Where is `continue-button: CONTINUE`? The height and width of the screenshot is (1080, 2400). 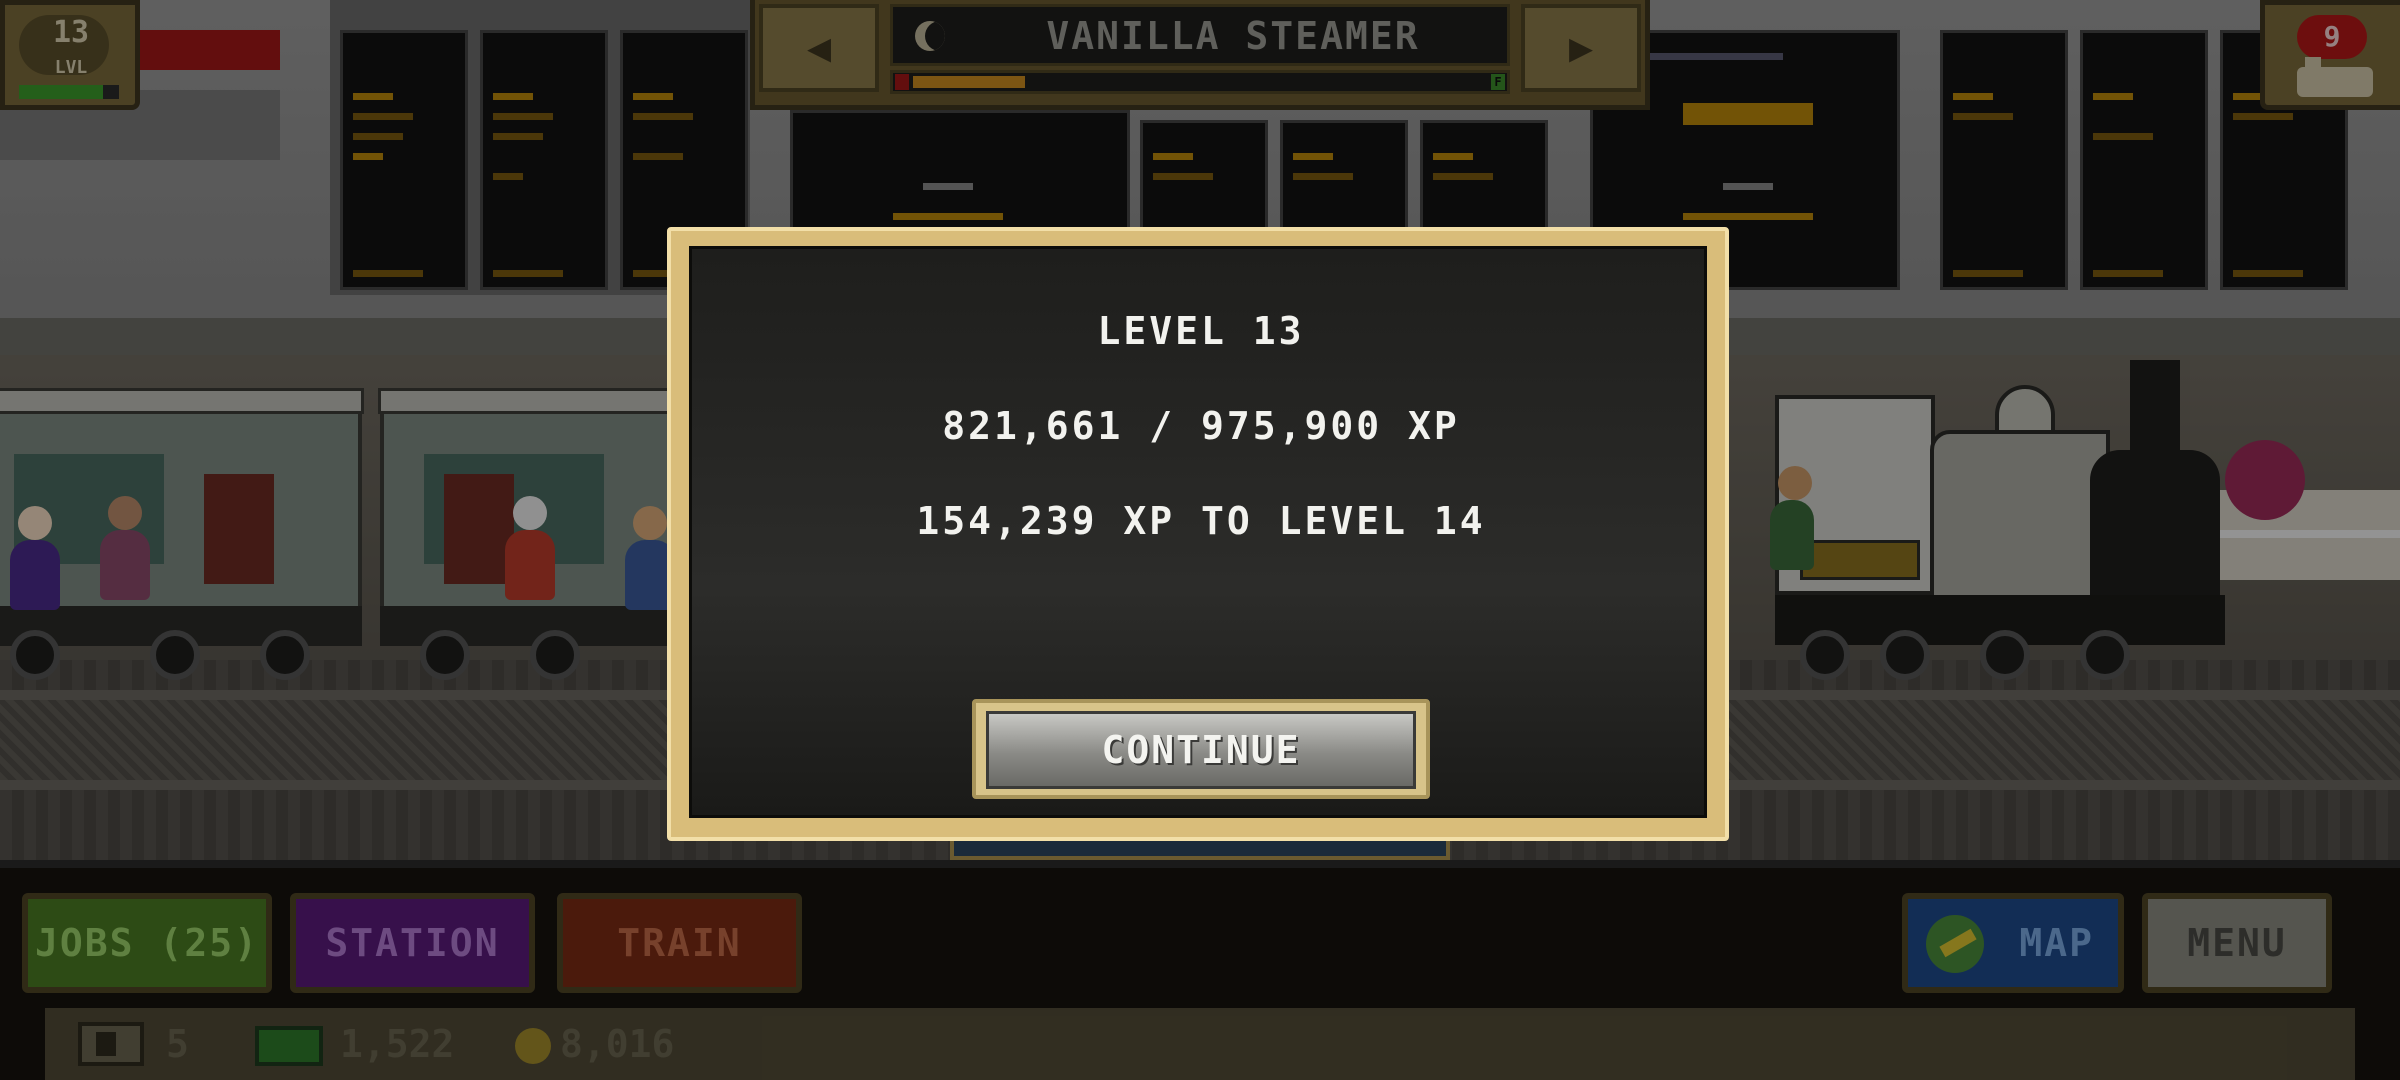
continue-button: CONTINUE is located at coordinates (1201, 749).